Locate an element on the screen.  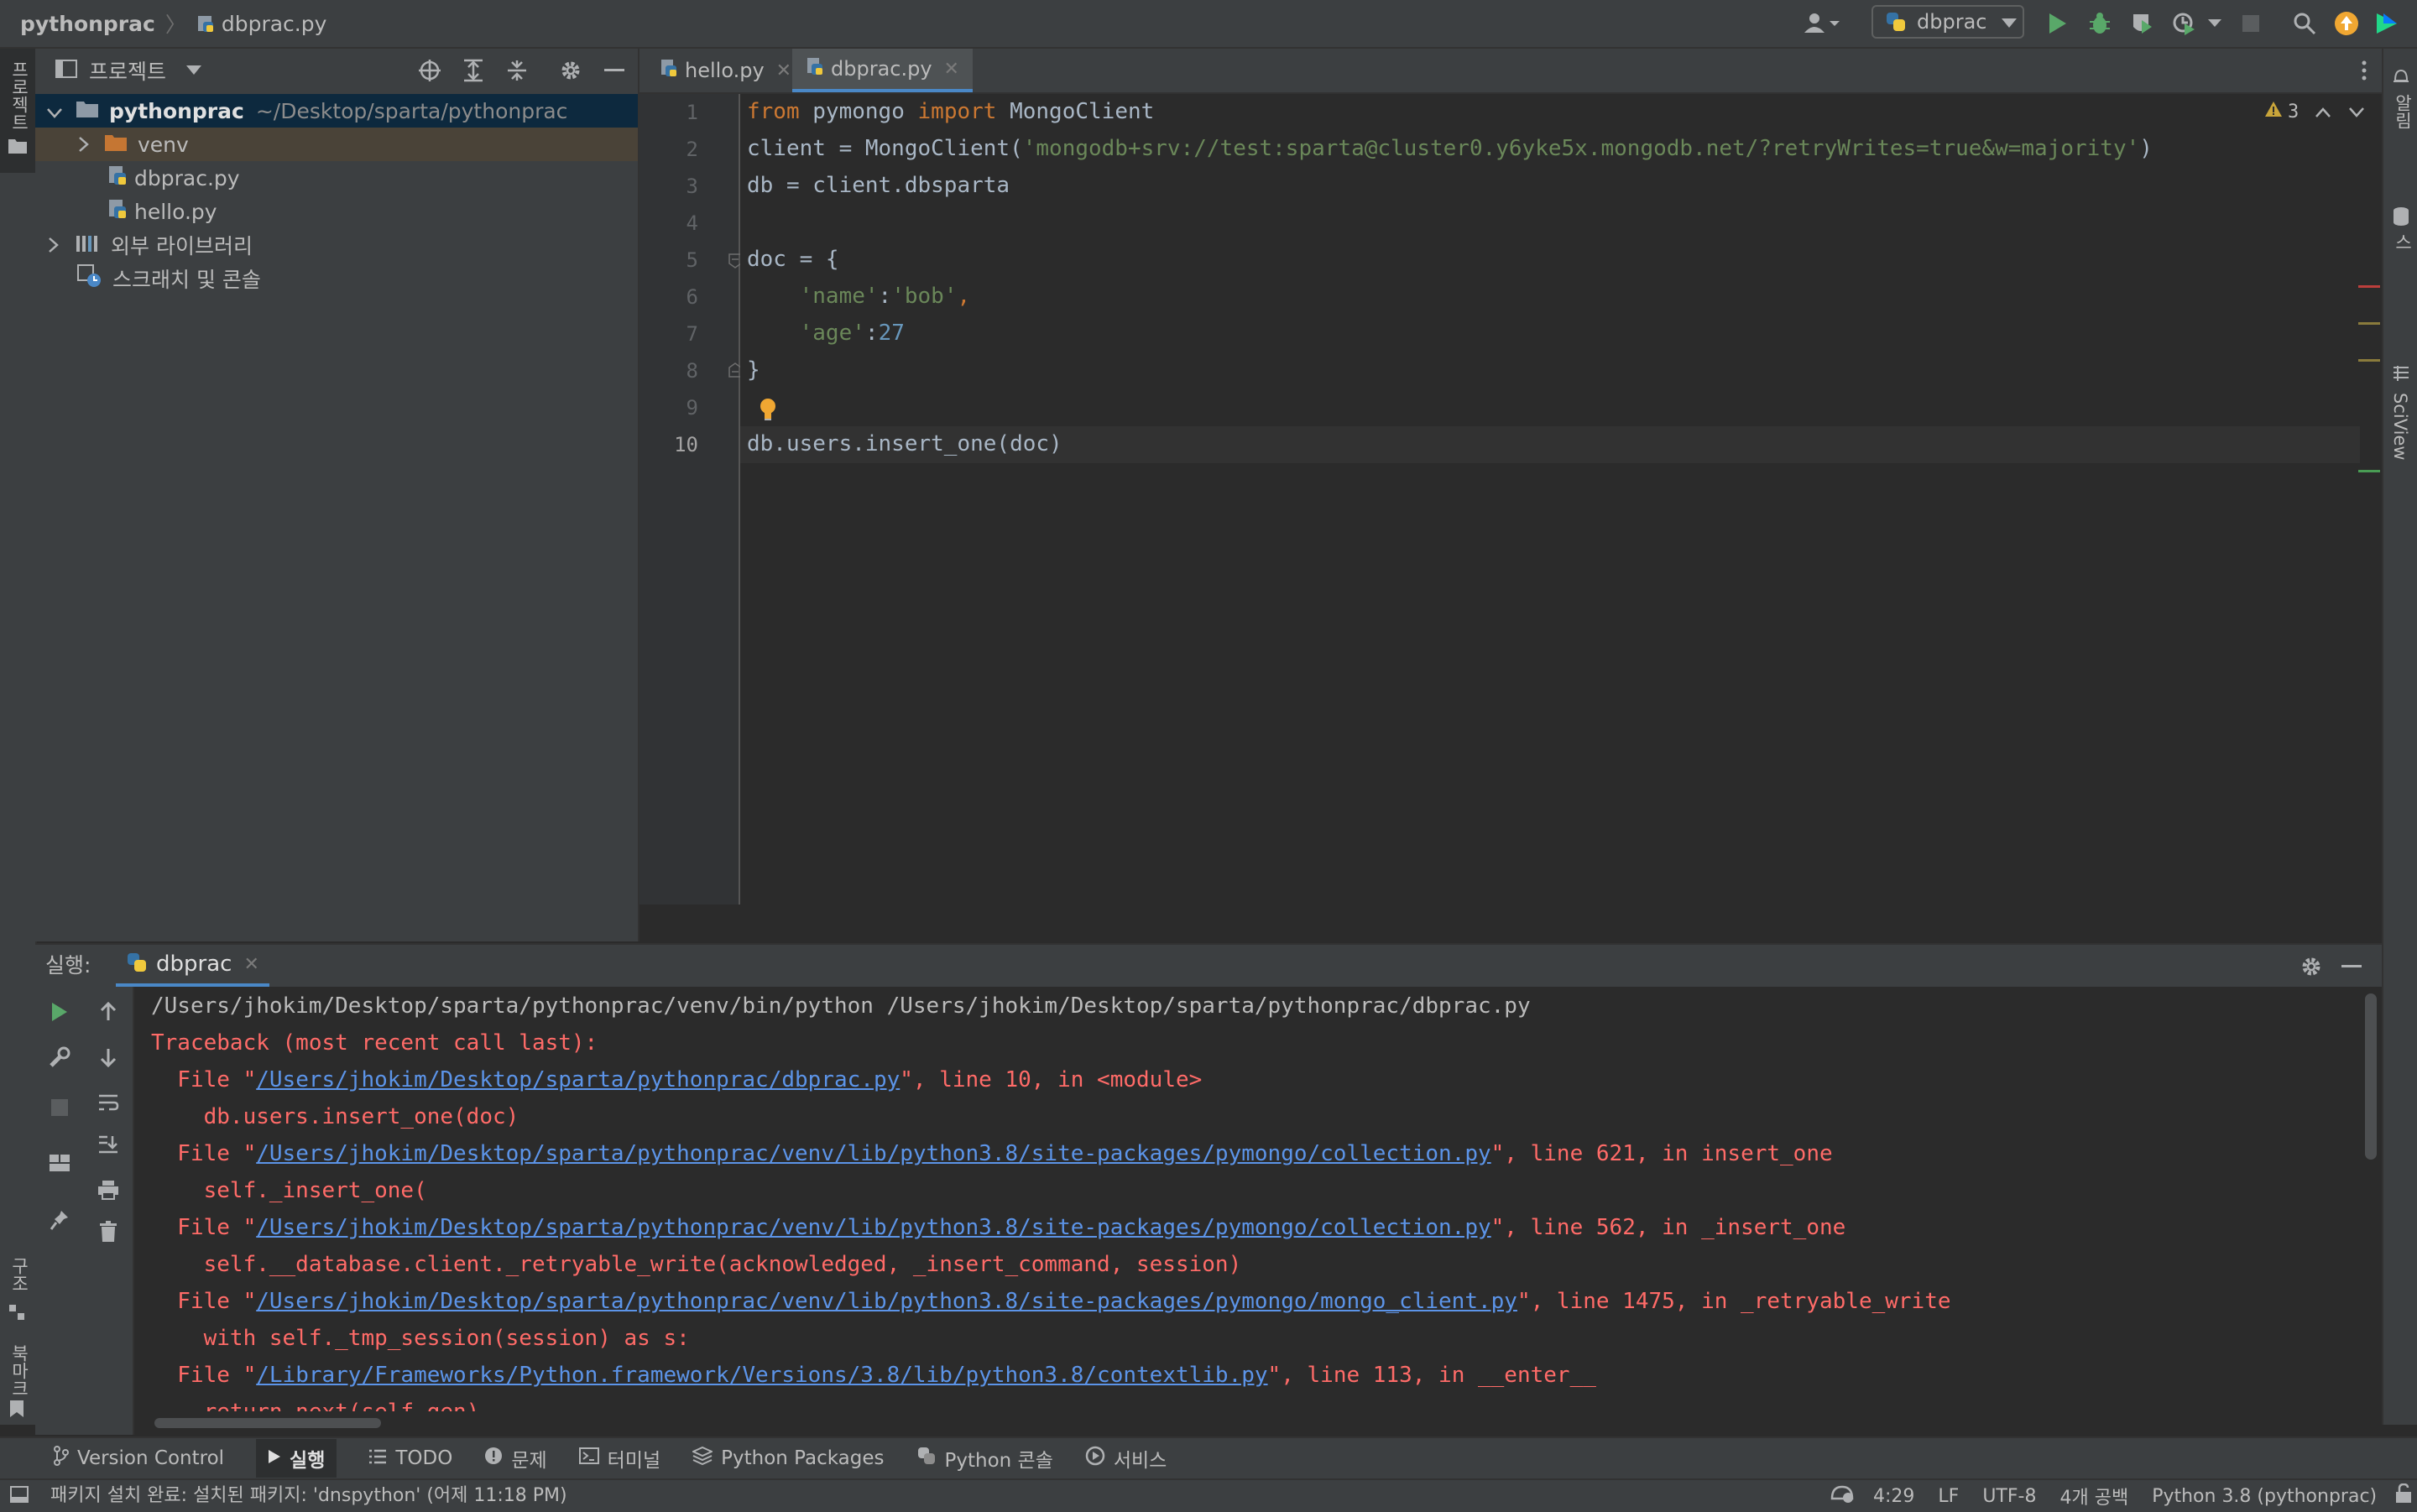
code-line-1: from pymongo import MongoClient is located at coordinates (951, 112).